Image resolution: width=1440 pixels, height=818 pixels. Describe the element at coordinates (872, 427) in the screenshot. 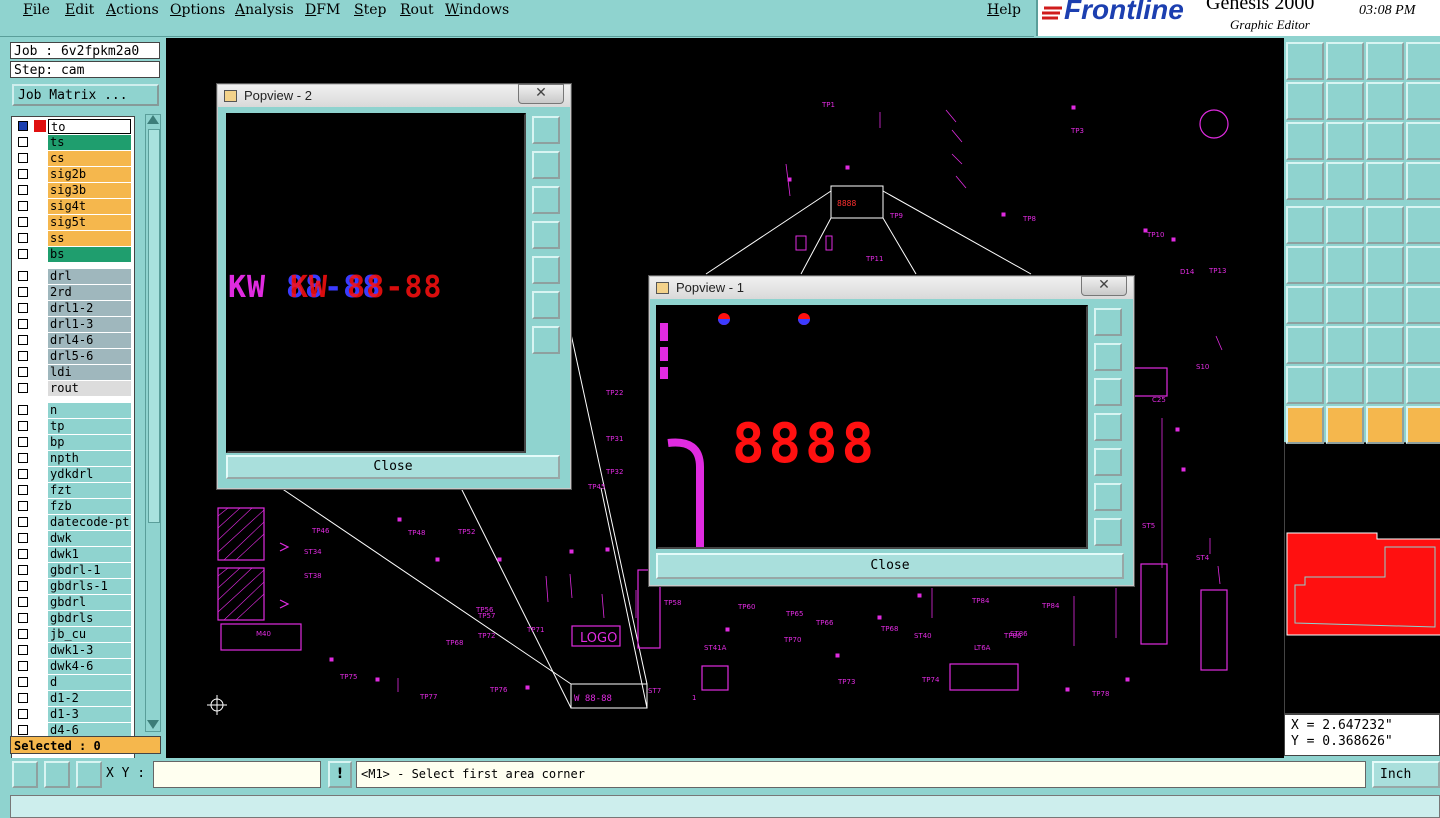

I see `popview-1-screen: 8888` at that location.